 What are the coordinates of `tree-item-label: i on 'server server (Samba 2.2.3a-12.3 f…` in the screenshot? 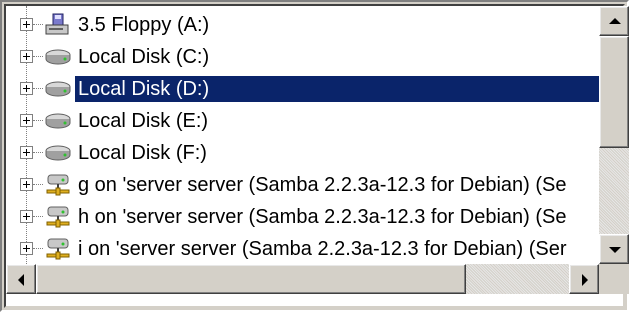 It's located at (322, 249).